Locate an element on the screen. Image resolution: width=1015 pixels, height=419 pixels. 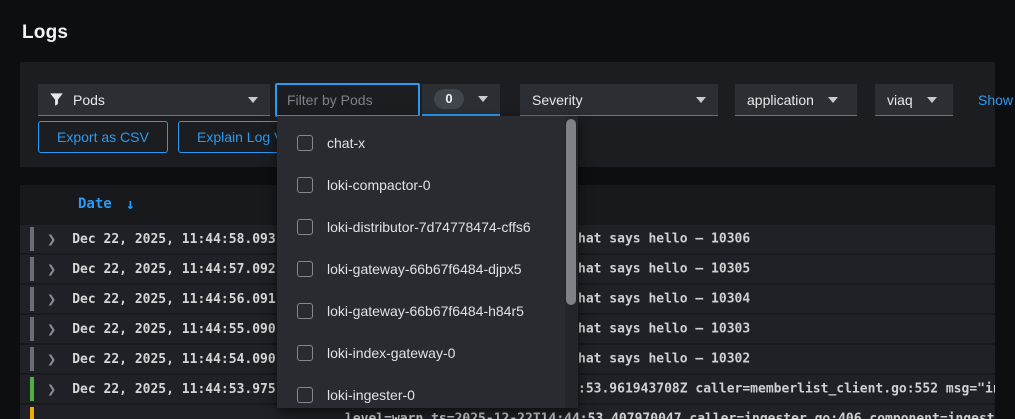
selected-count-toggle: 0 is located at coordinates (461, 100).